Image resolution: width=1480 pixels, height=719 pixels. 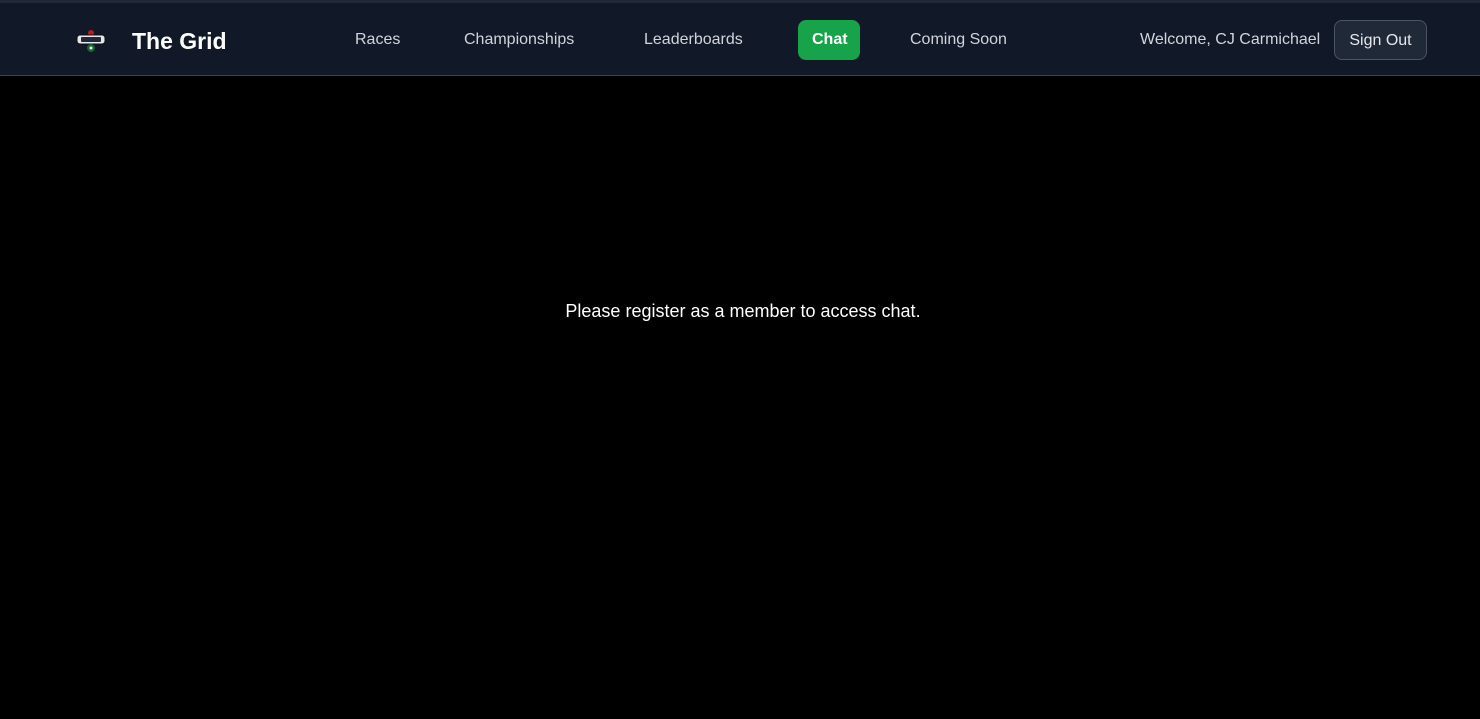 I want to click on nav-link-coming-soon: Coming Soon, so click(x=958, y=40).